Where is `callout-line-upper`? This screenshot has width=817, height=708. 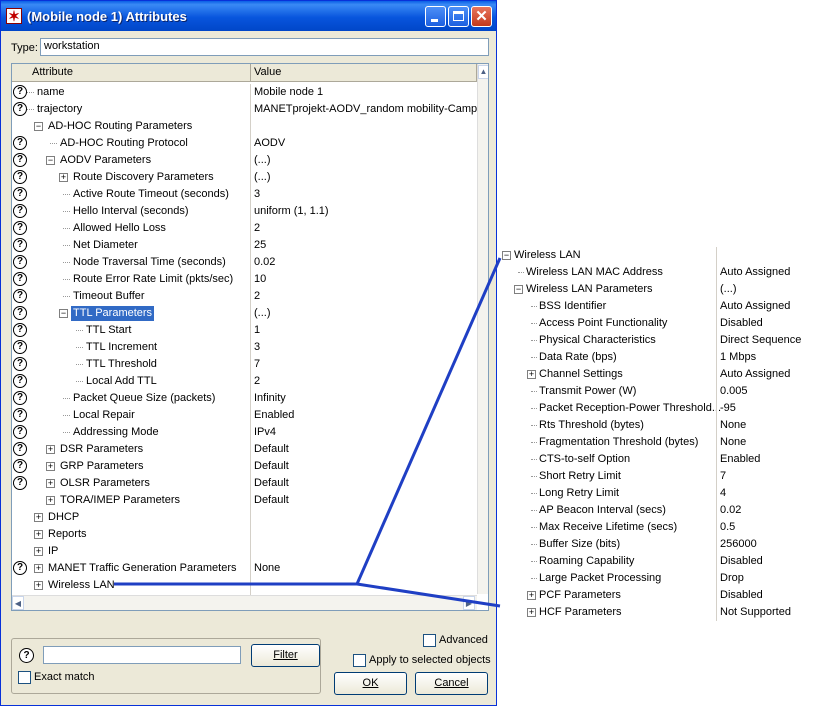
callout-line-upper is located at coordinates (428, 421).